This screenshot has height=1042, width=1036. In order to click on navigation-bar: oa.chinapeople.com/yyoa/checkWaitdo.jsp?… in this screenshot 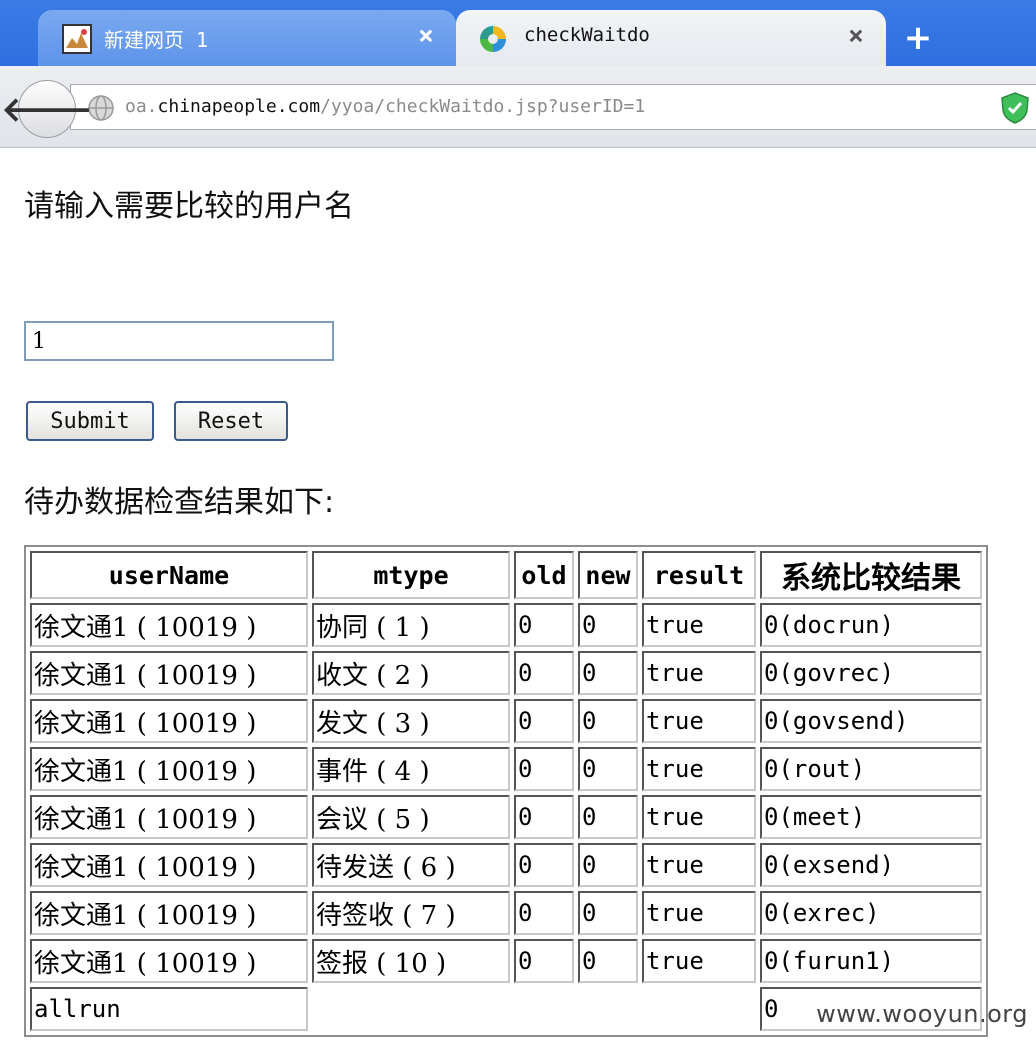, I will do `click(518, 107)`.